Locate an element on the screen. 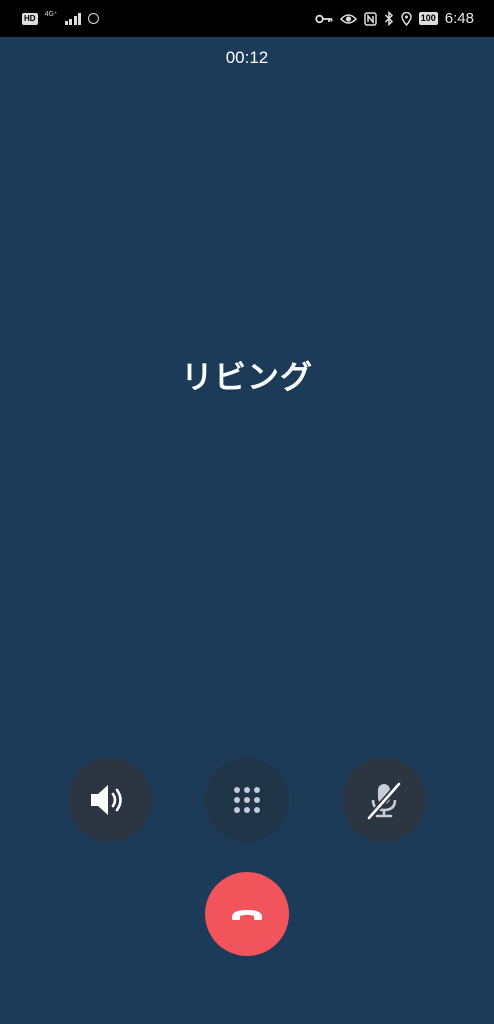 Image resolution: width=494 pixels, height=1024 pixels. nfc-icon is located at coordinates (370, 18).